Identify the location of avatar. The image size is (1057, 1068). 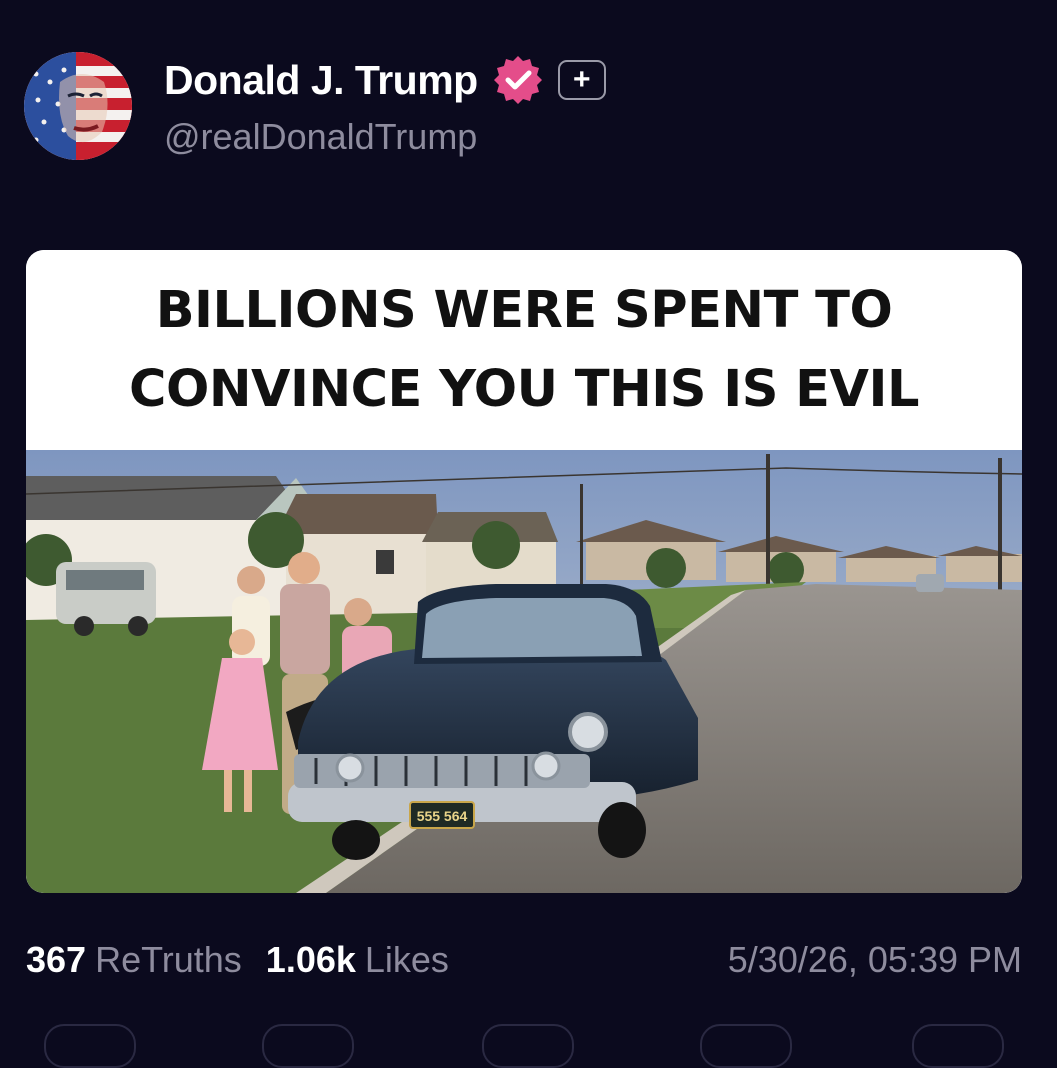
(78, 106).